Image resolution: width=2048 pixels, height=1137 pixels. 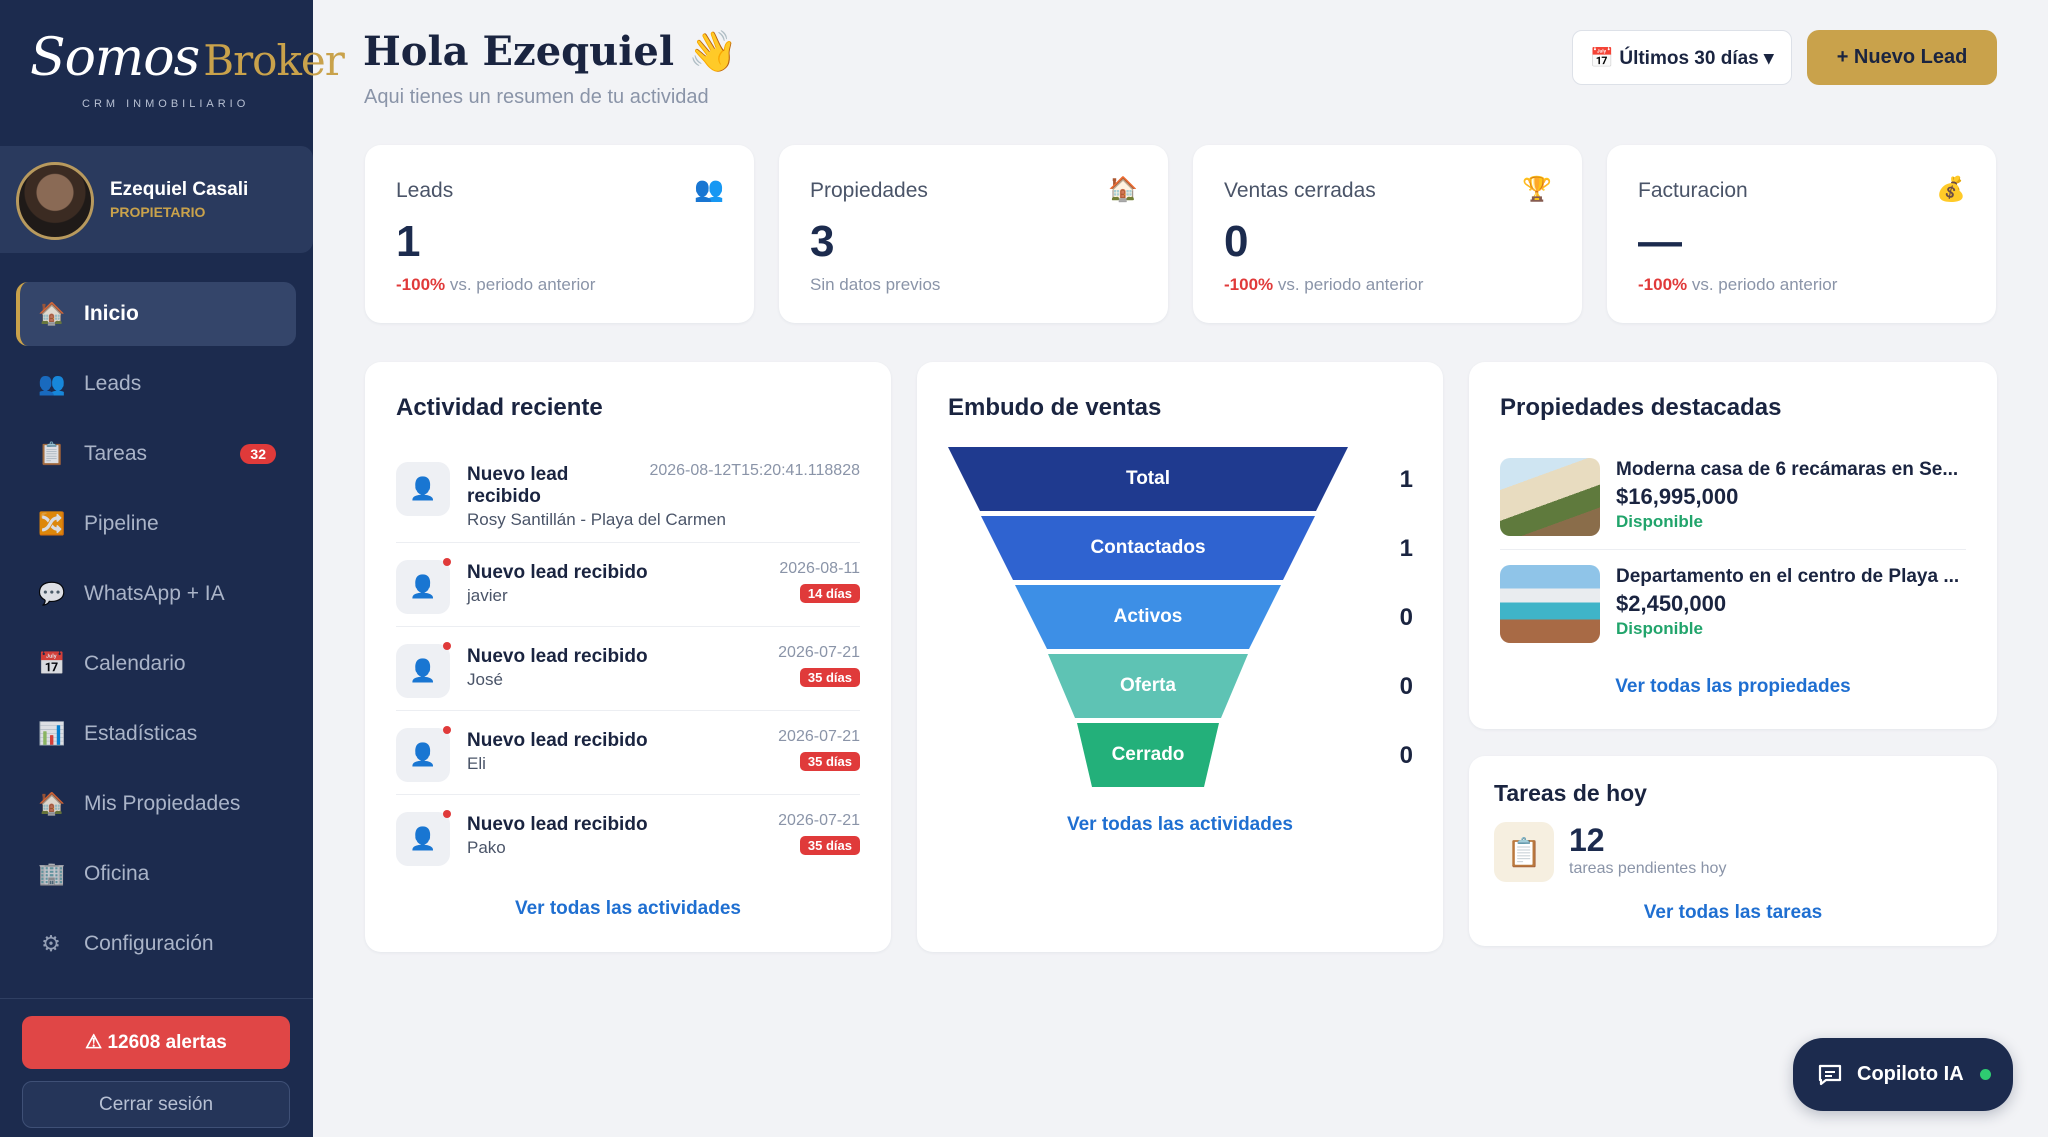 What do you see at coordinates (52, 733) in the screenshot?
I see `bar-chart-icon: 📊` at bounding box center [52, 733].